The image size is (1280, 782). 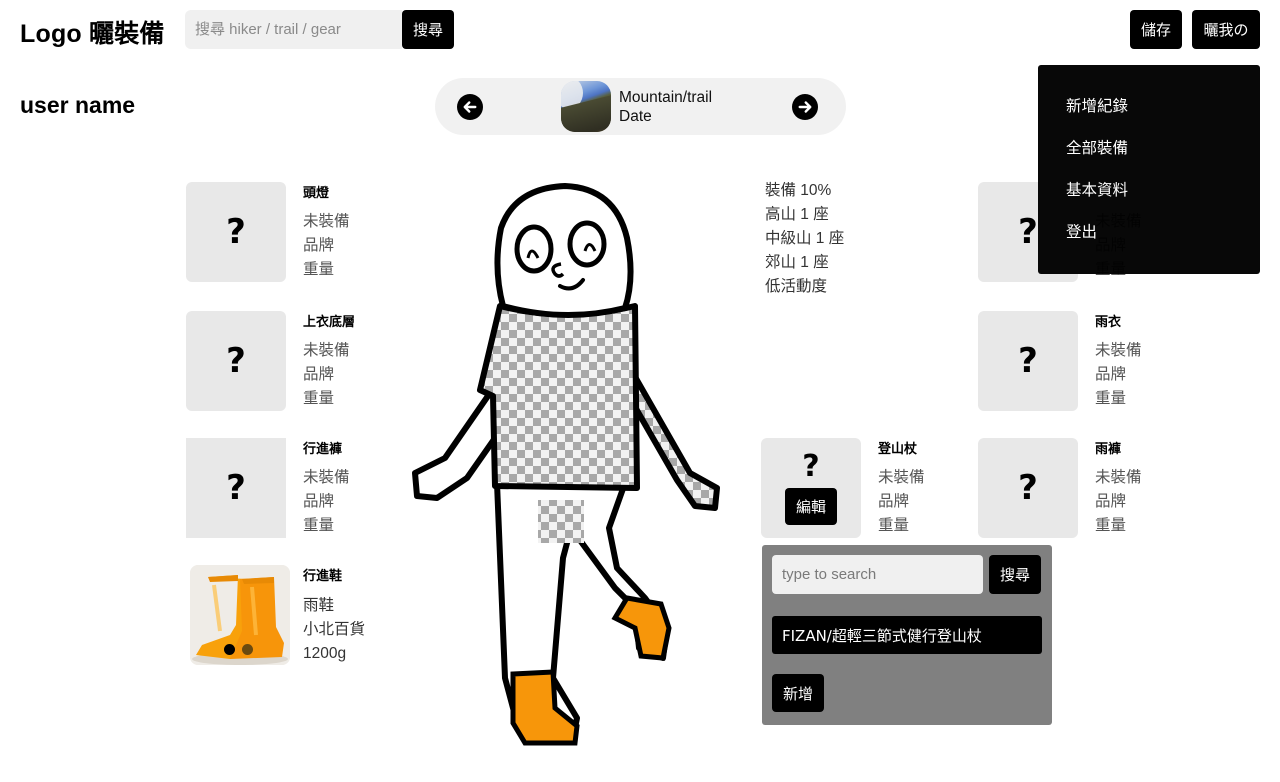 I want to click on stat-suburban-mountain: 郊山 1 座, so click(x=797, y=262).